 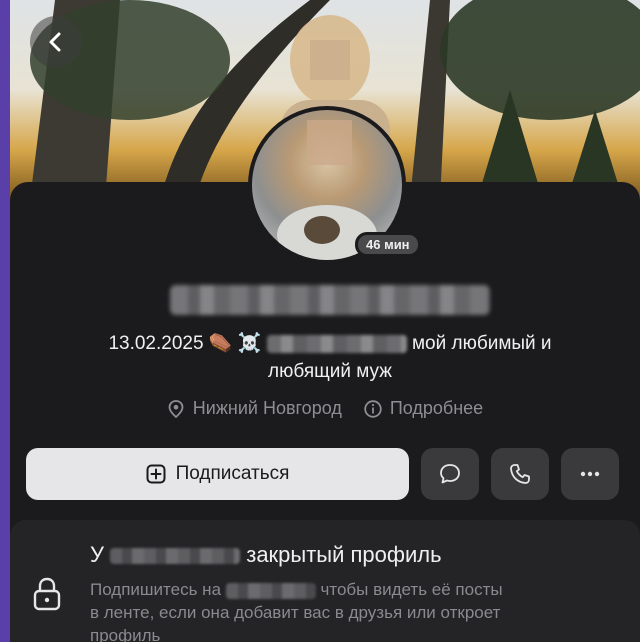 What do you see at coordinates (330, 371) in the screenshot?
I see `status-text-line2: любящий муж` at bounding box center [330, 371].